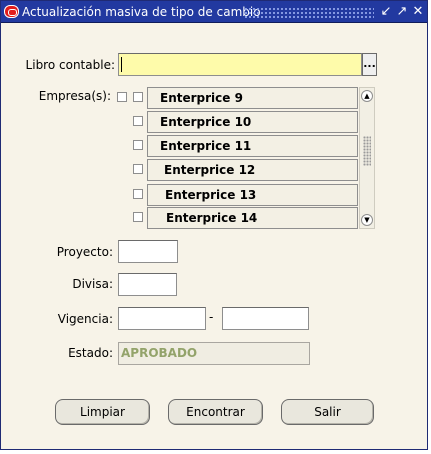 The image size is (431, 454). Describe the element at coordinates (162, 318) in the screenshot. I see `vigencia-from-field` at that location.